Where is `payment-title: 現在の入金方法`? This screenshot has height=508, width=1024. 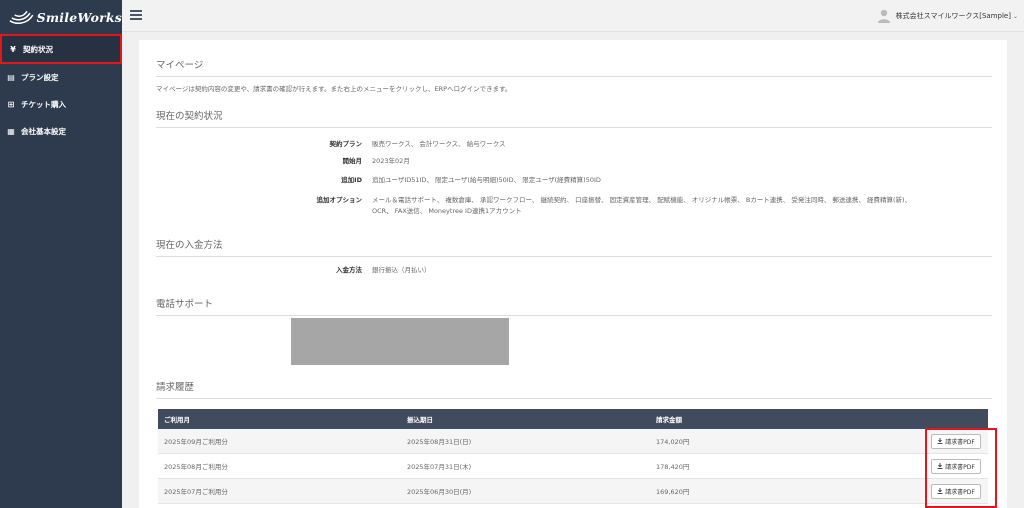 payment-title: 現在の入金方法 is located at coordinates (574, 247).